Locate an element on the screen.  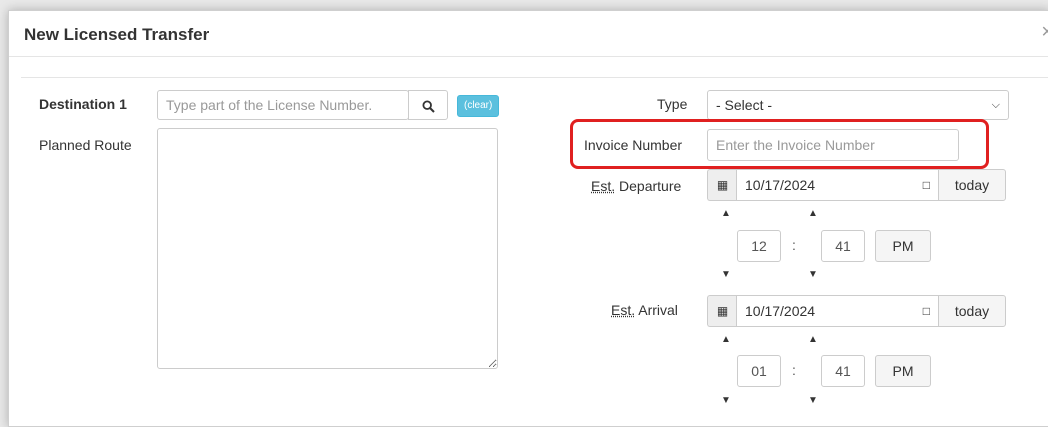
est-departure-label: Est. Departure is located at coordinates (636, 186).